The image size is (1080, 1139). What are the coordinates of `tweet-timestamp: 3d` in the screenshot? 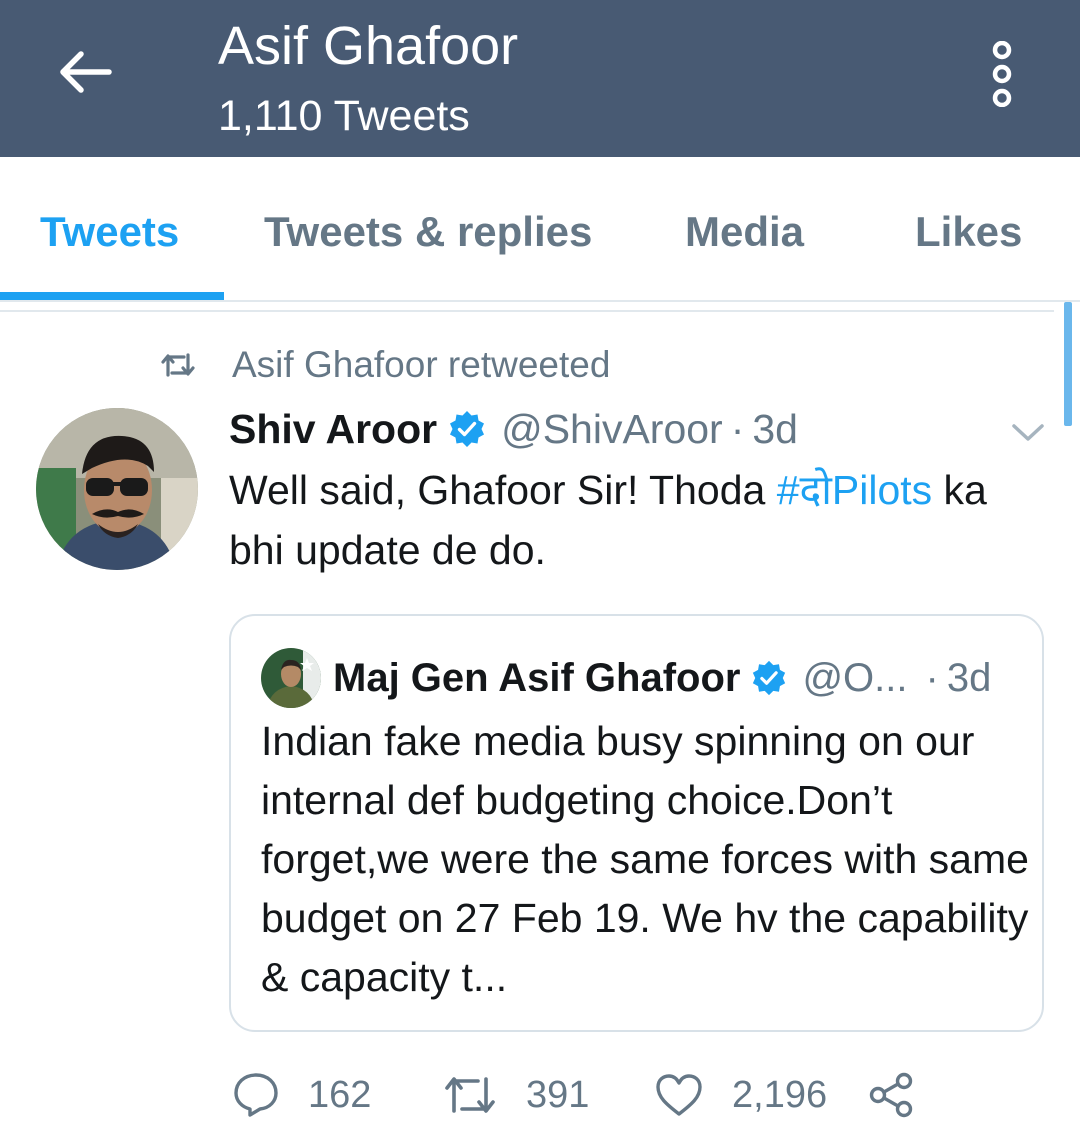 It's located at (775, 429).